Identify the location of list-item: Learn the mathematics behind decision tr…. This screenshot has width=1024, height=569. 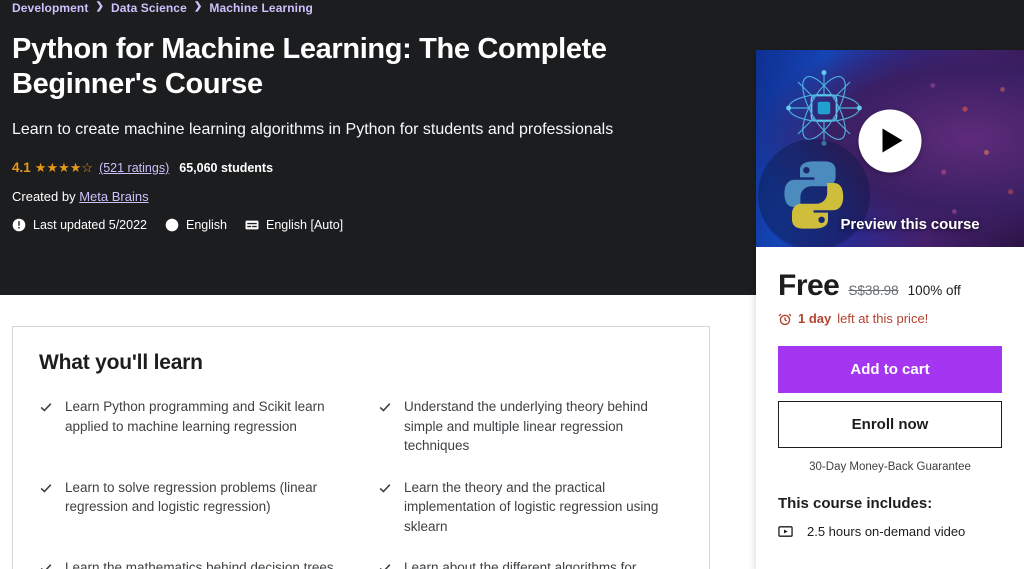
(191, 563).